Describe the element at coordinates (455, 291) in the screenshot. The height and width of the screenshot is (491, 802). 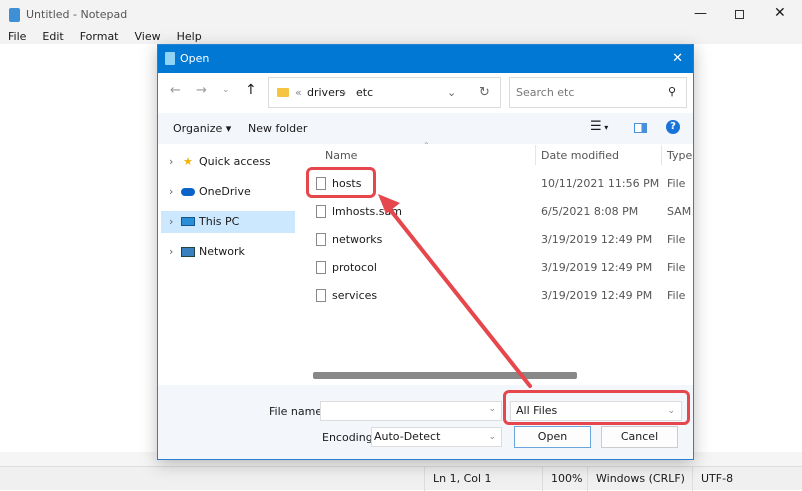
I see `annotation-arrow` at that location.